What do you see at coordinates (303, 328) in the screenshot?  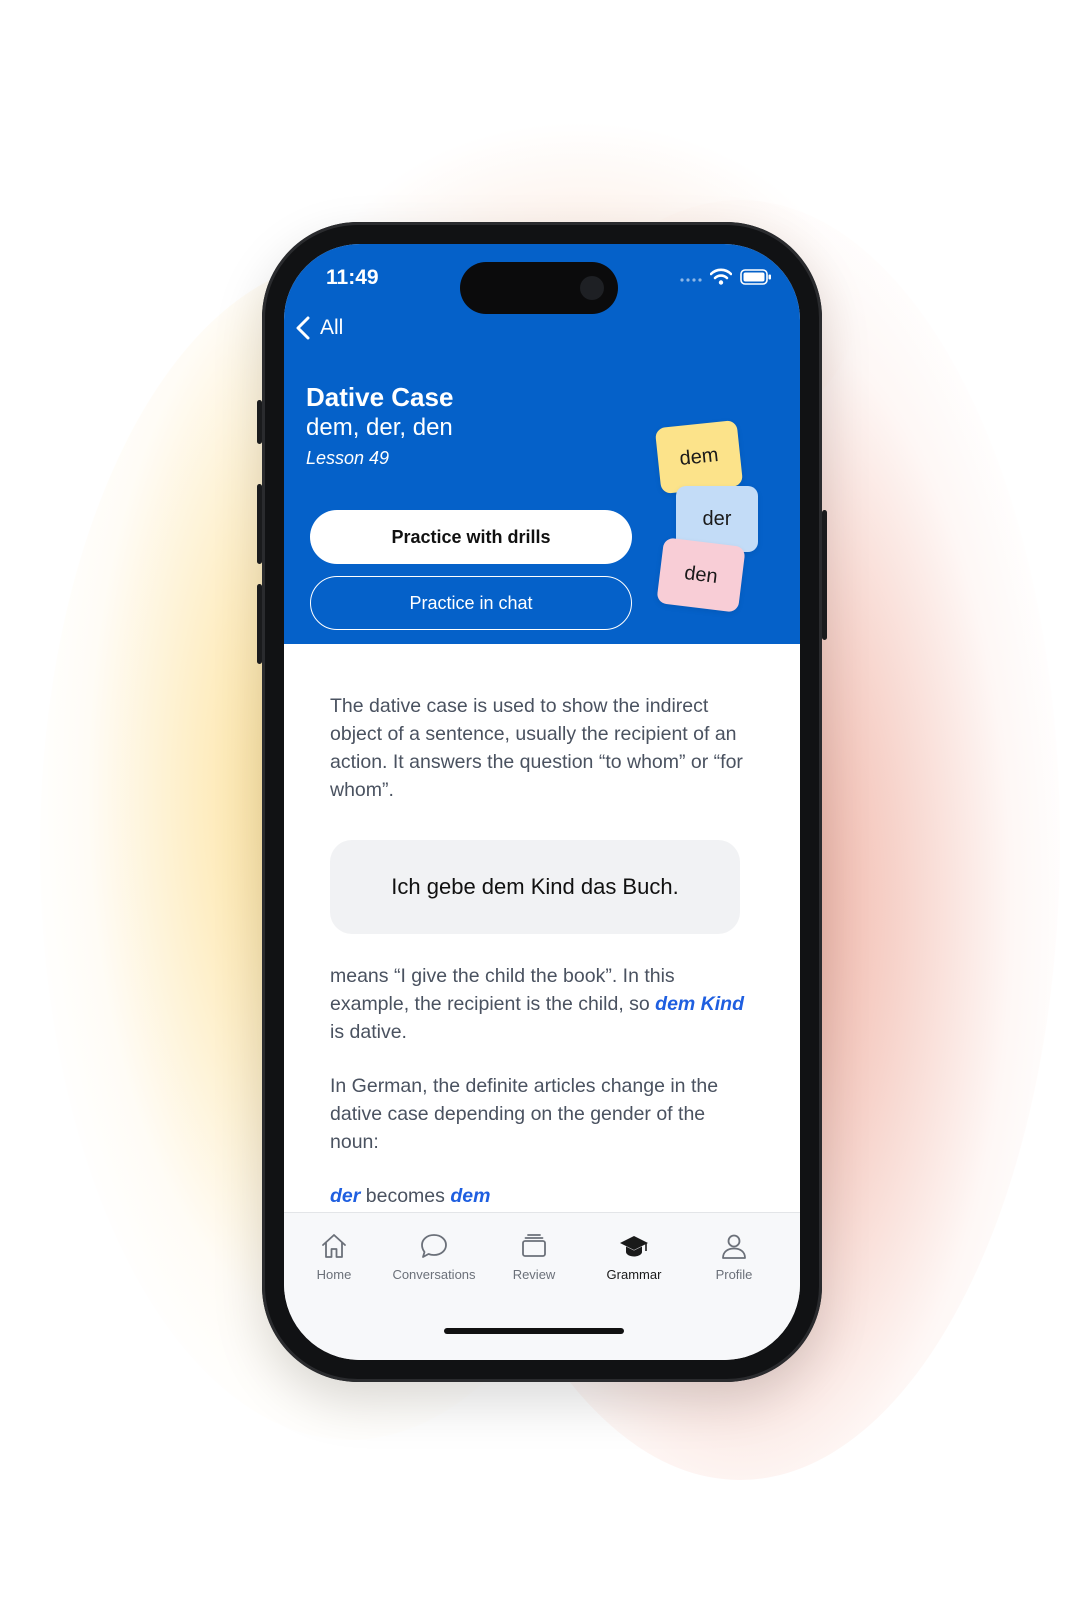 I see `chevron-left-icon` at bounding box center [303, 328].